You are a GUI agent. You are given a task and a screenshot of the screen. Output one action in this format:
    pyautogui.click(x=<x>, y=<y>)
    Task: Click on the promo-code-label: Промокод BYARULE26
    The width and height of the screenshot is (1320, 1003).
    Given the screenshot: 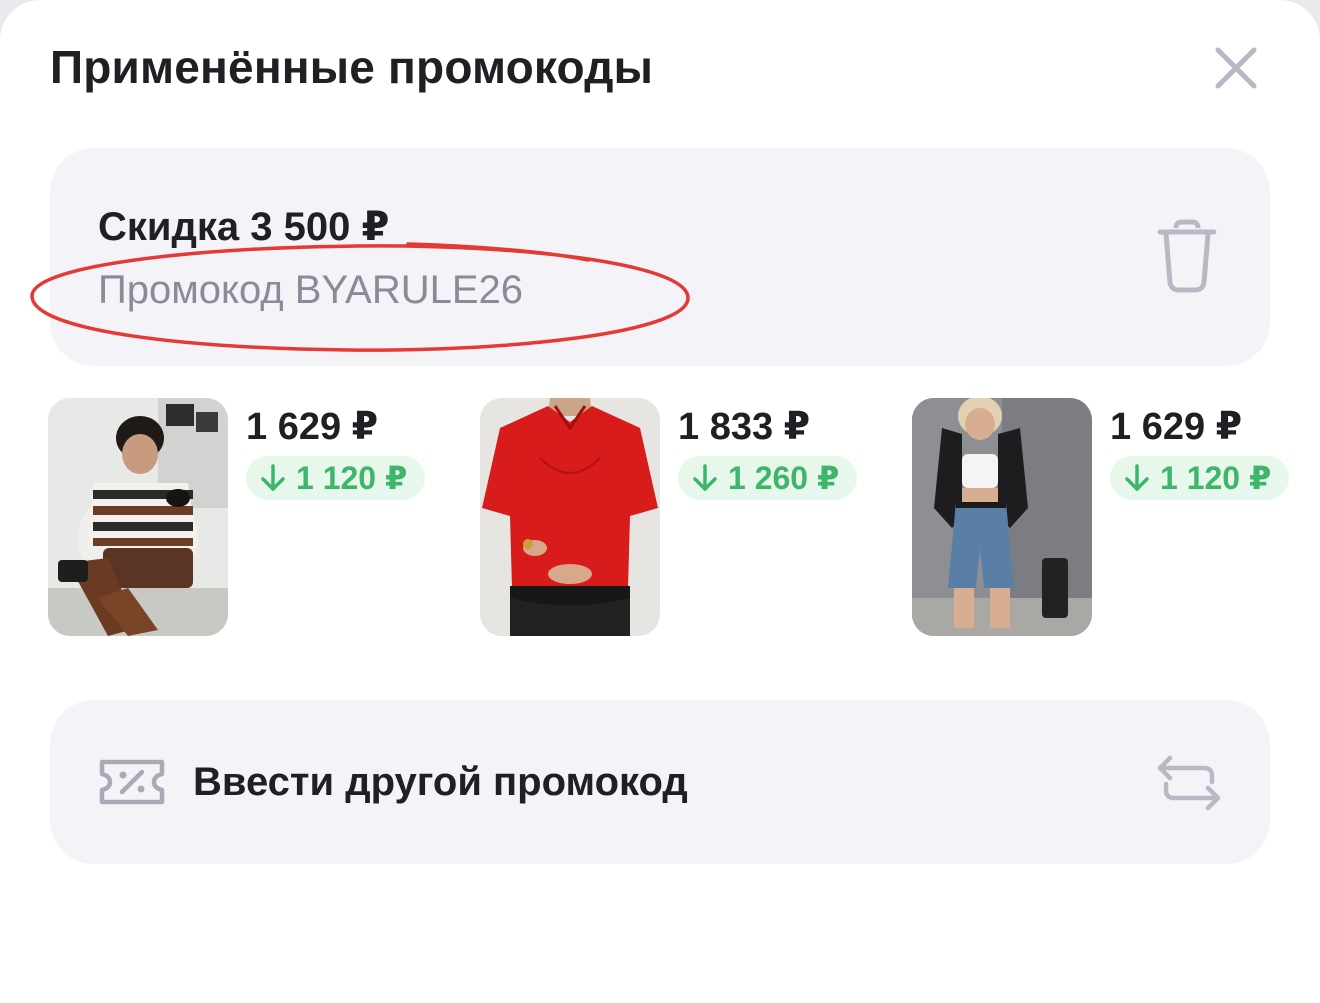 What is the action you would take?
    pyautogui.click(x=311, y=290)
    